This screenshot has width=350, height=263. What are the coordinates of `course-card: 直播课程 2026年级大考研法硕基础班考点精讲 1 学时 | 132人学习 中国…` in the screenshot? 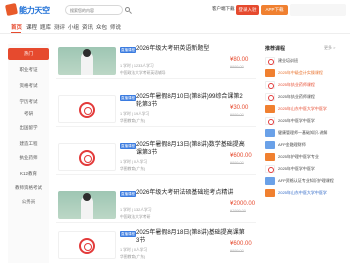 It's located at (156, 204).